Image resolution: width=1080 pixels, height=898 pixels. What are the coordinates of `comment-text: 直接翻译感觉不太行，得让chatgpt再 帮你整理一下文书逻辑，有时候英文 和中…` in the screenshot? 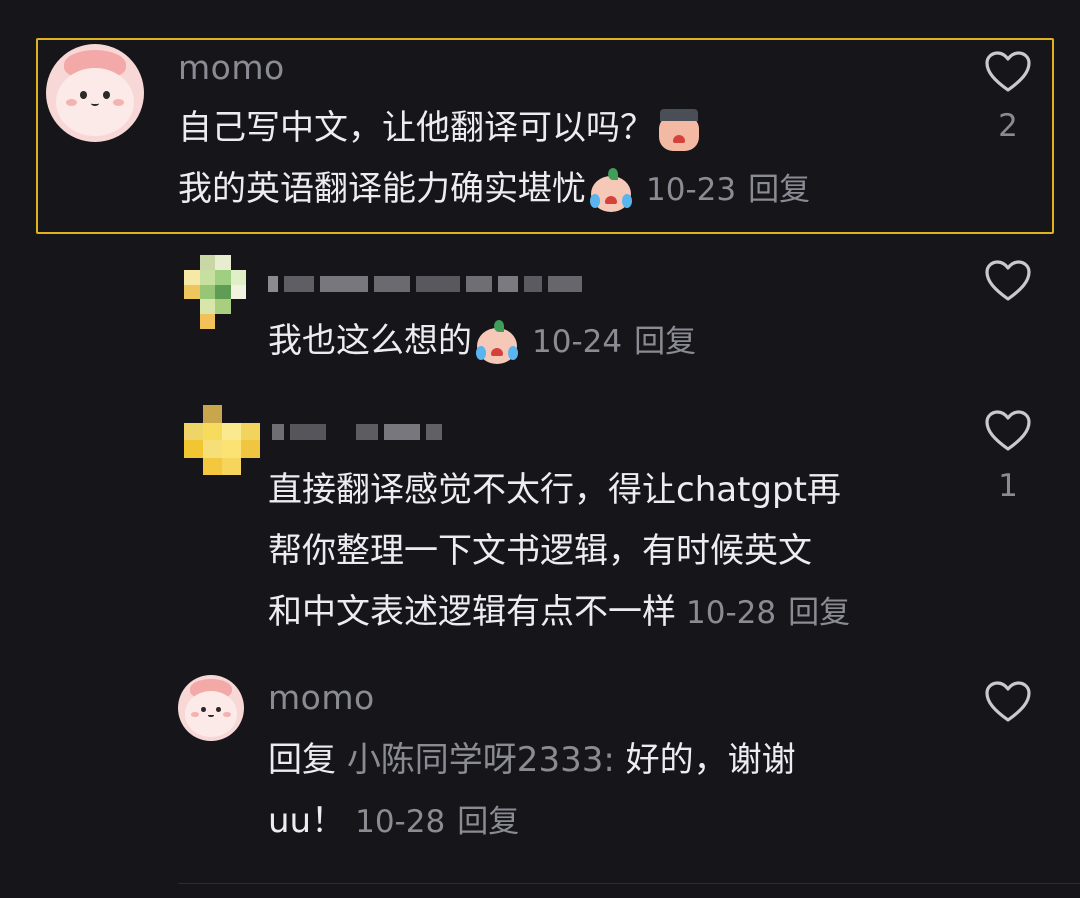 It's located at (613, 552).